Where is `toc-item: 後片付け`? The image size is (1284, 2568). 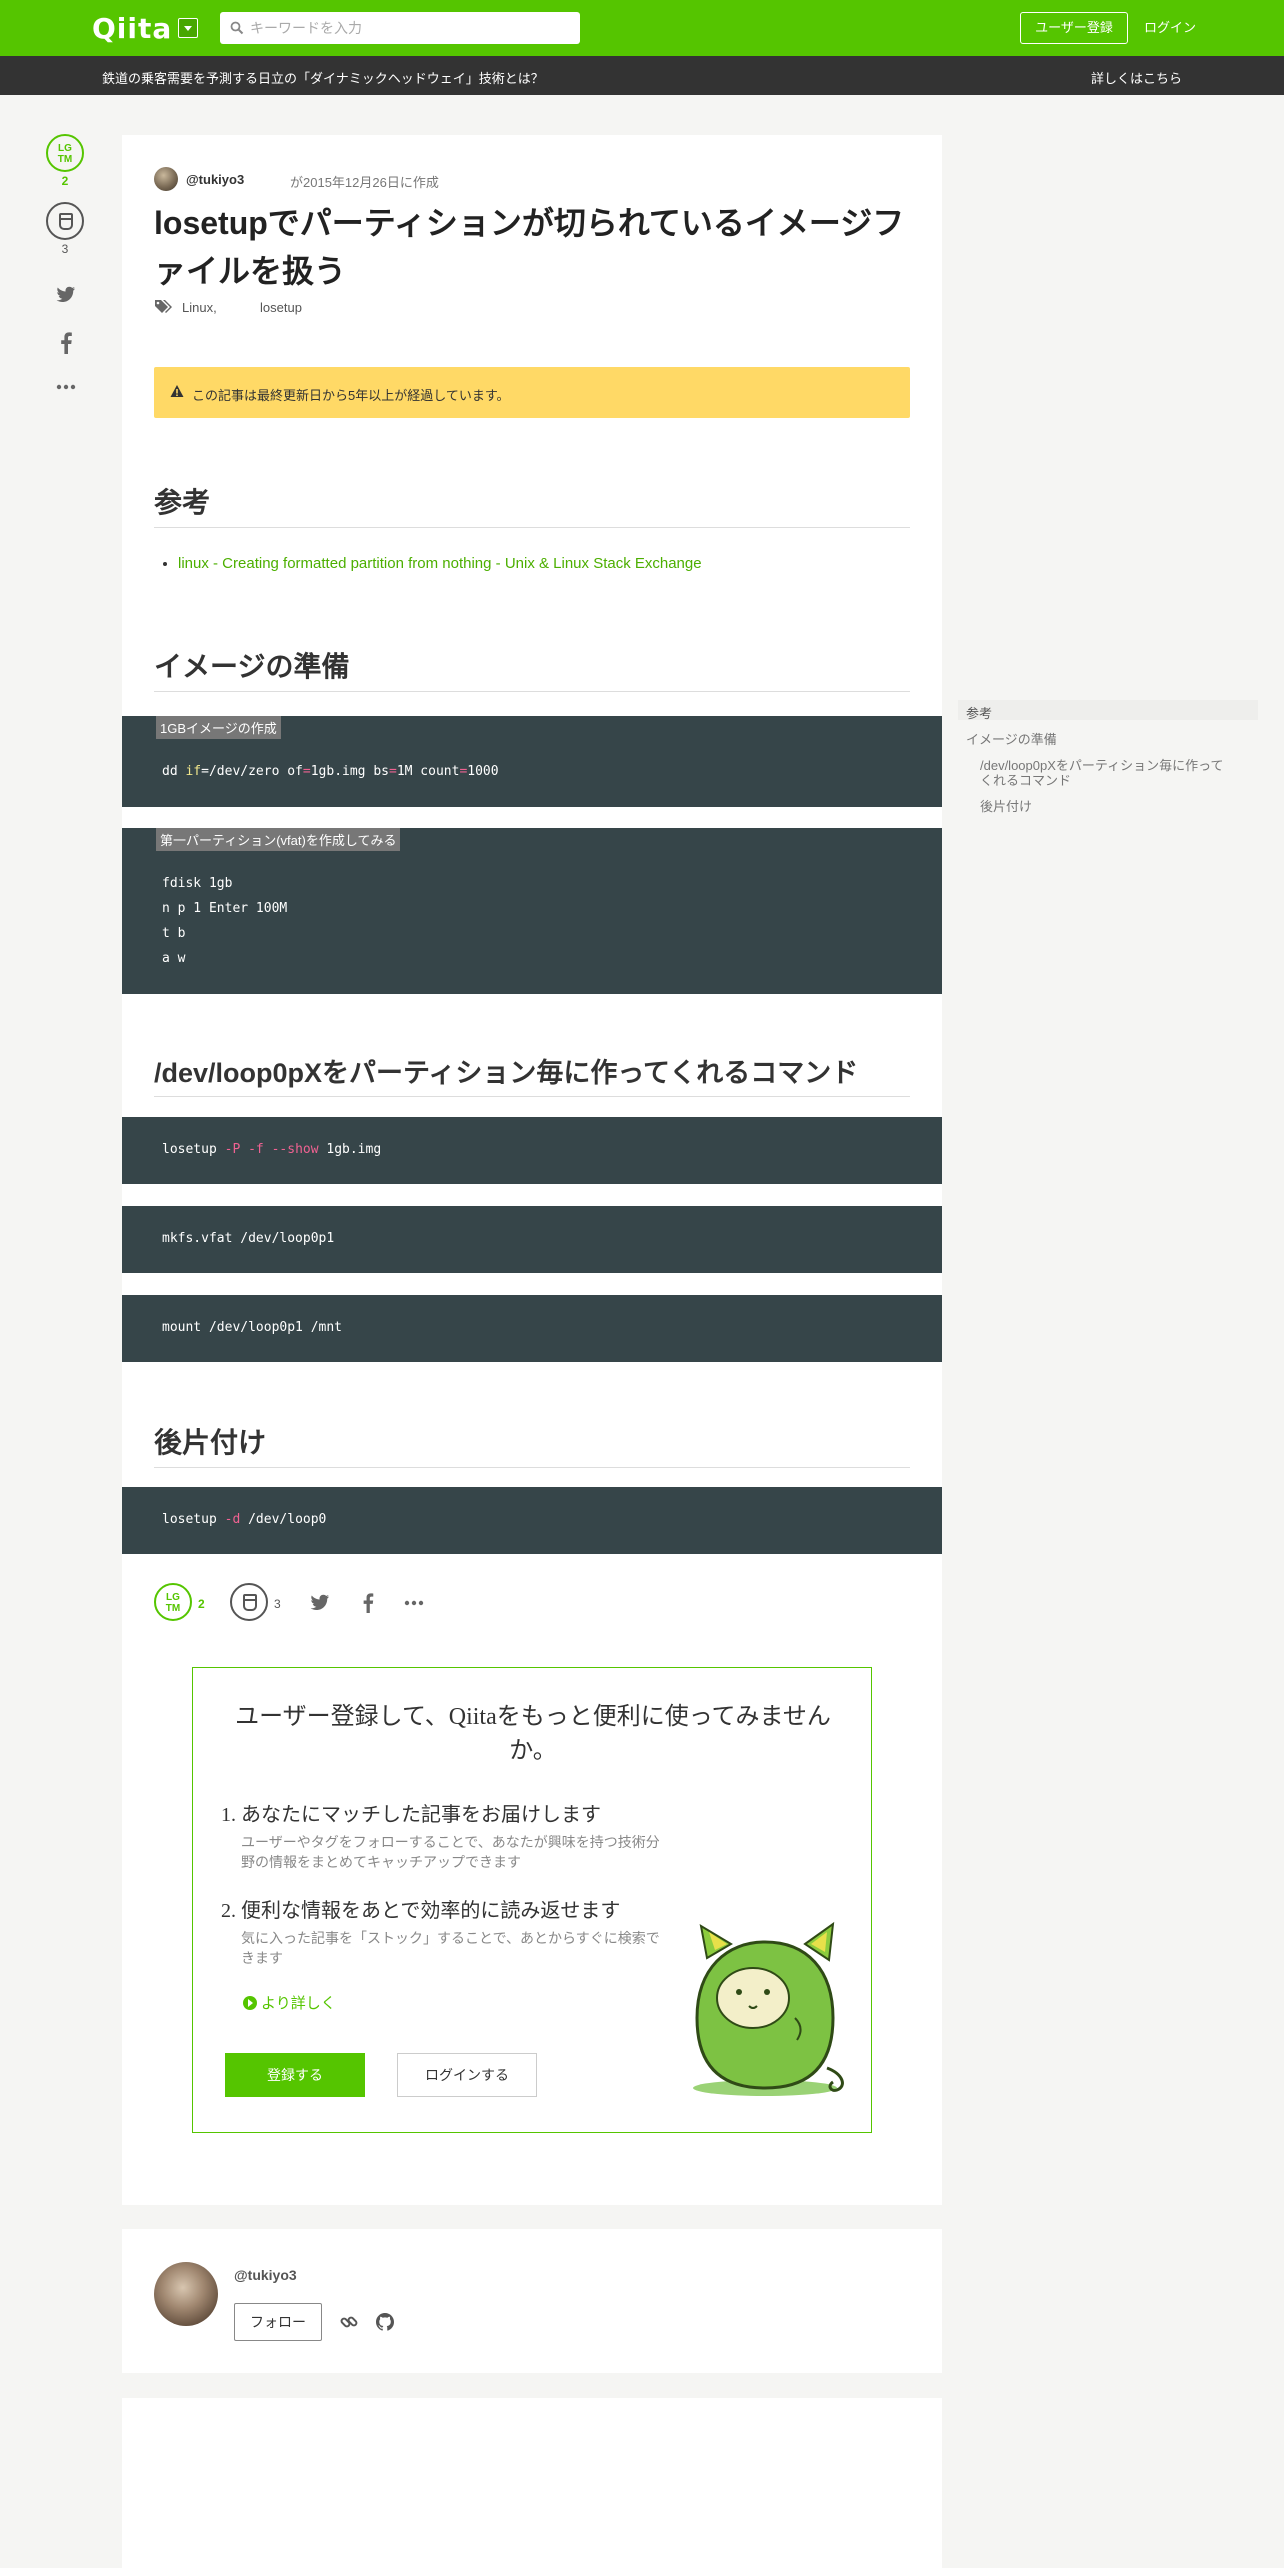 toc-item: 後片付け is located at coordinates (1006, 805).